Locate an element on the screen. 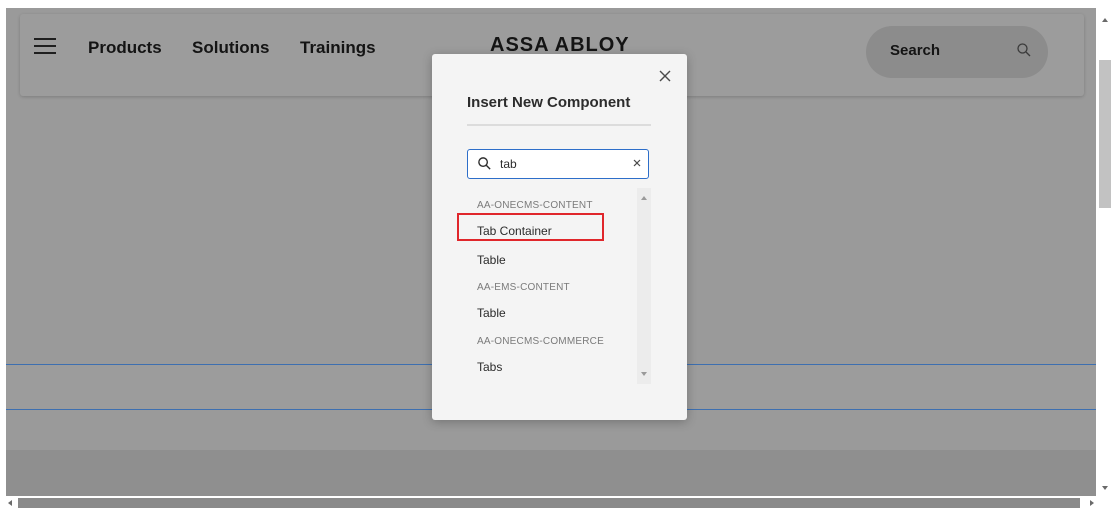  component-search-box is located at coordinates (558, 164).